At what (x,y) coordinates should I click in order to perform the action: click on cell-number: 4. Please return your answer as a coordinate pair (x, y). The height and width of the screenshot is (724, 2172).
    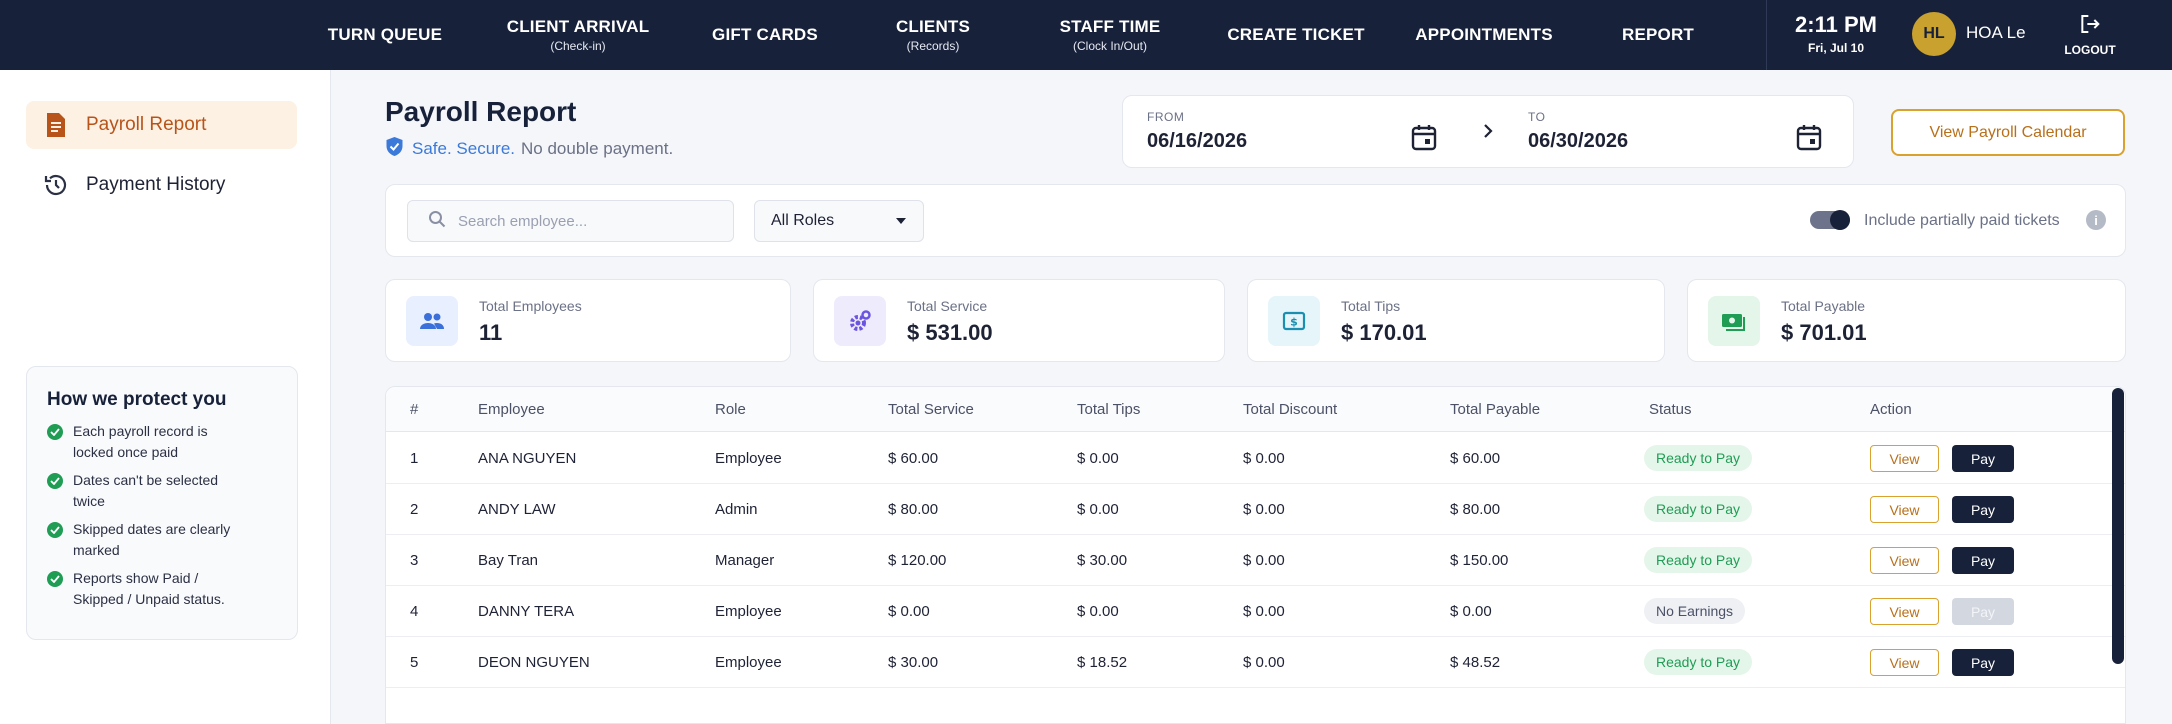
    Looking at the image, I should click on (414, 611).